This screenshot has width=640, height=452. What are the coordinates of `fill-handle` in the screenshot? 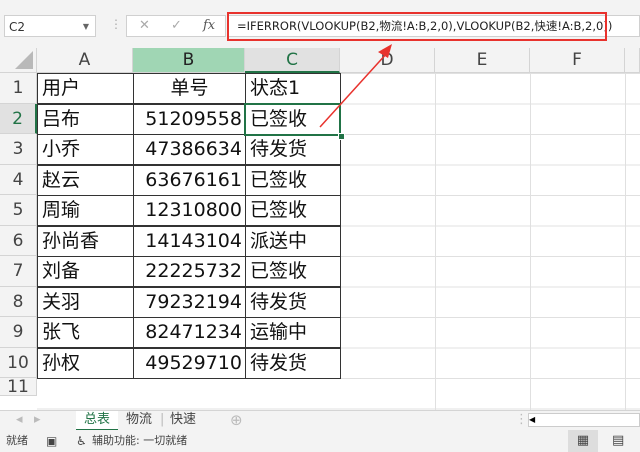 It's located at (341, 136).